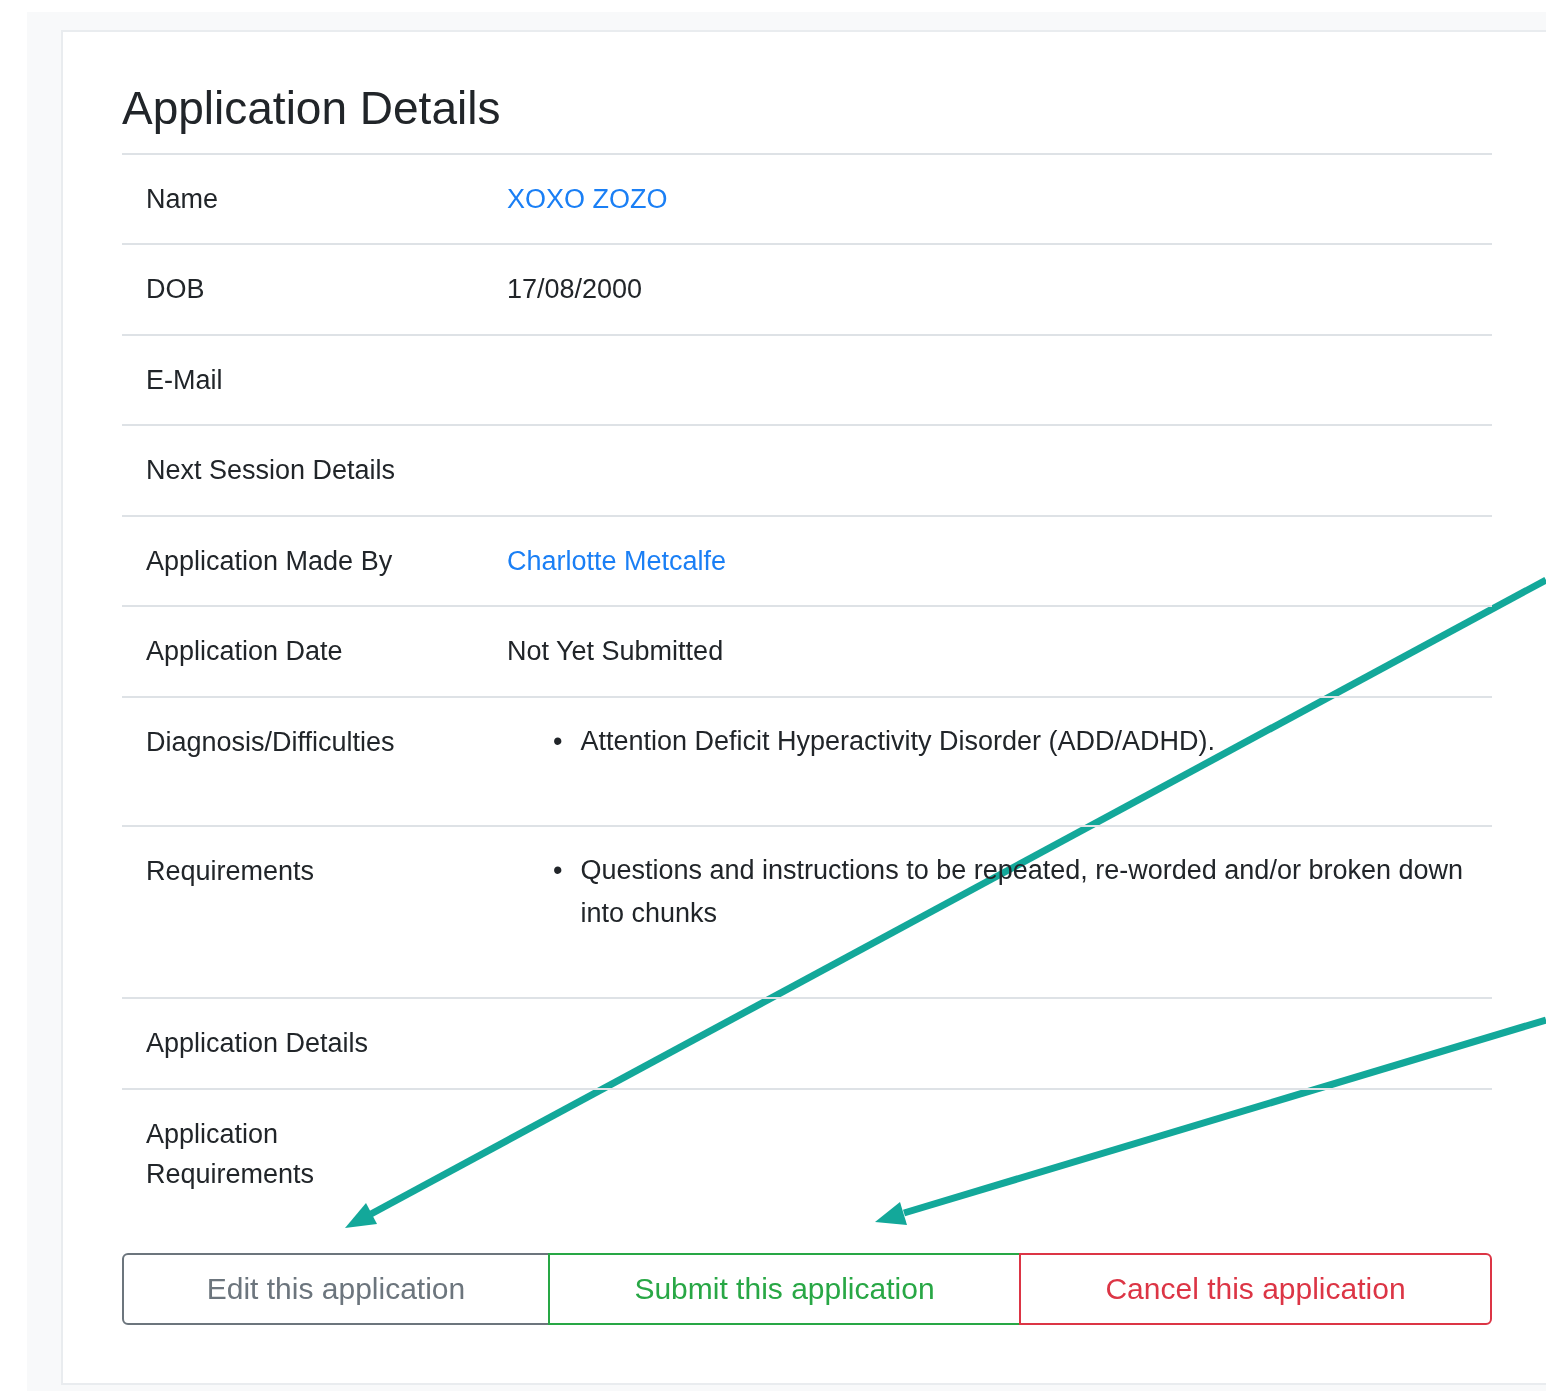 This screenshot has height=1391, width=1546. I want to click on field-label: Application Date, so click(244, 651).